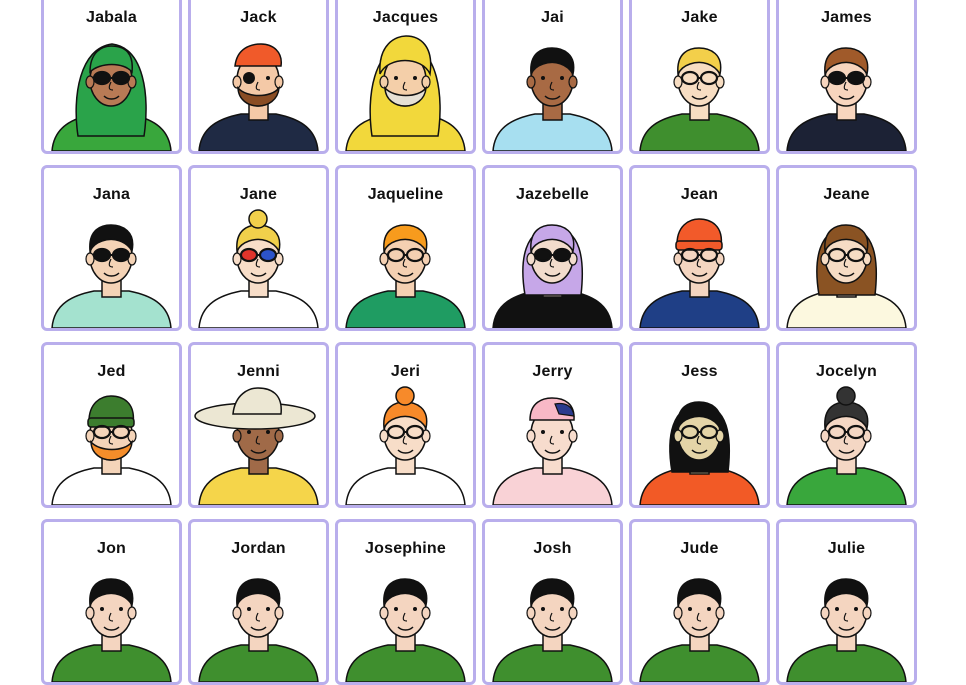 The height and width of the screenshot is (685, 966). What do you see at coordinates (258, 548) in the screenshot?
I see `character-name: Jordan` at bounding box center [258, 548].